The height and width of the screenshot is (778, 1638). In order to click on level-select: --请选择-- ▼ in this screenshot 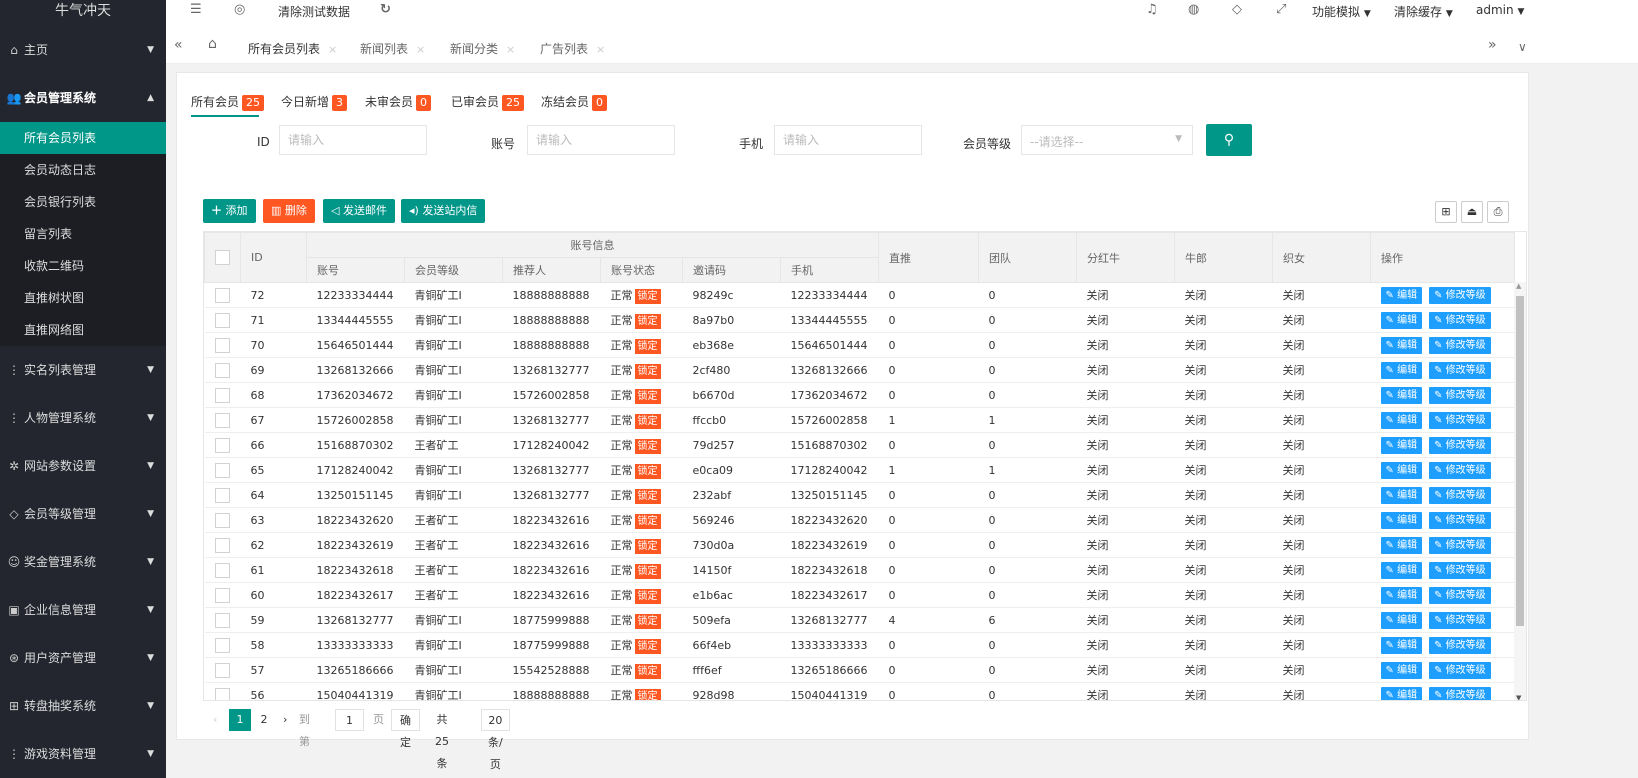, I will do `click(1107, 140)`.